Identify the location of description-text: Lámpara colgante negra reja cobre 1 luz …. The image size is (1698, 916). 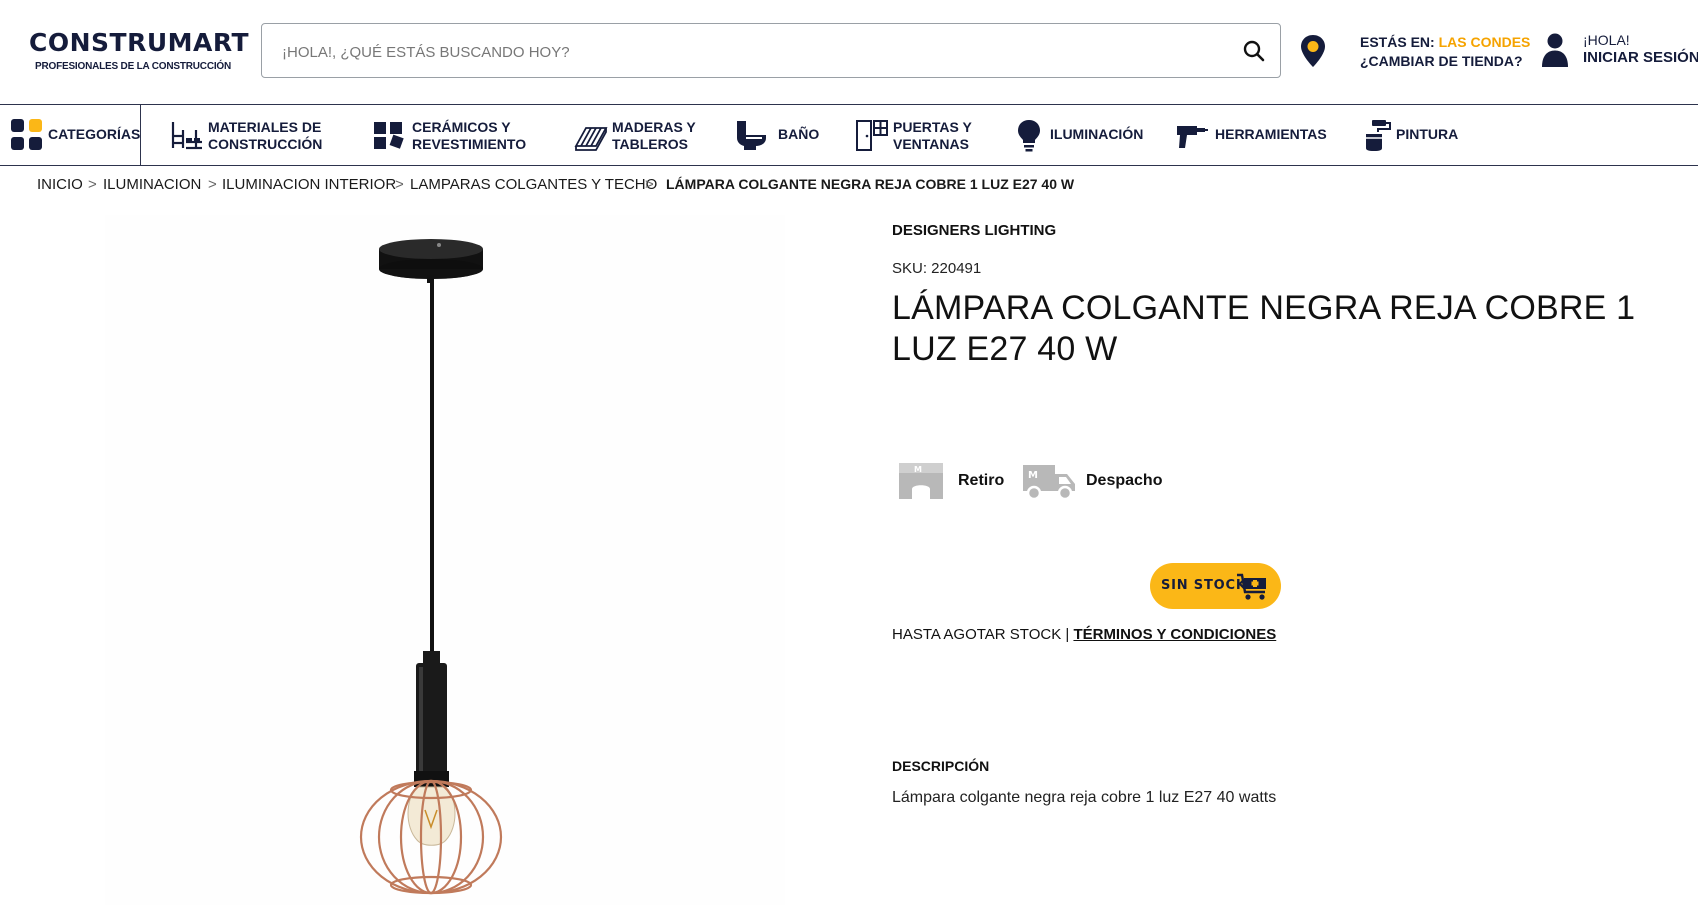
(1084, 797).